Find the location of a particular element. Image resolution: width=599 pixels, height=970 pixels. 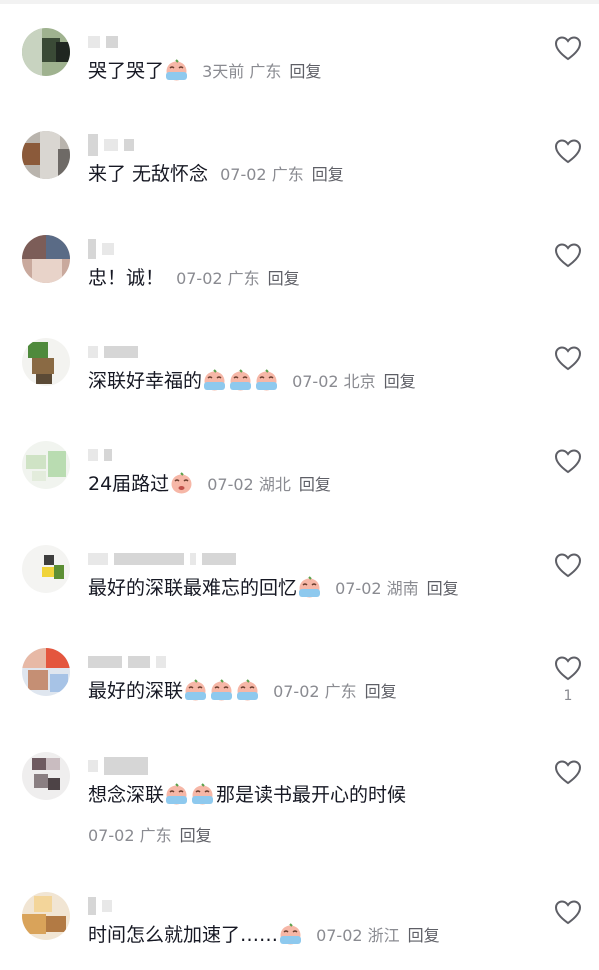

comment-meta: 07-02 浙江 回复 is located at coordinates (378, 935).